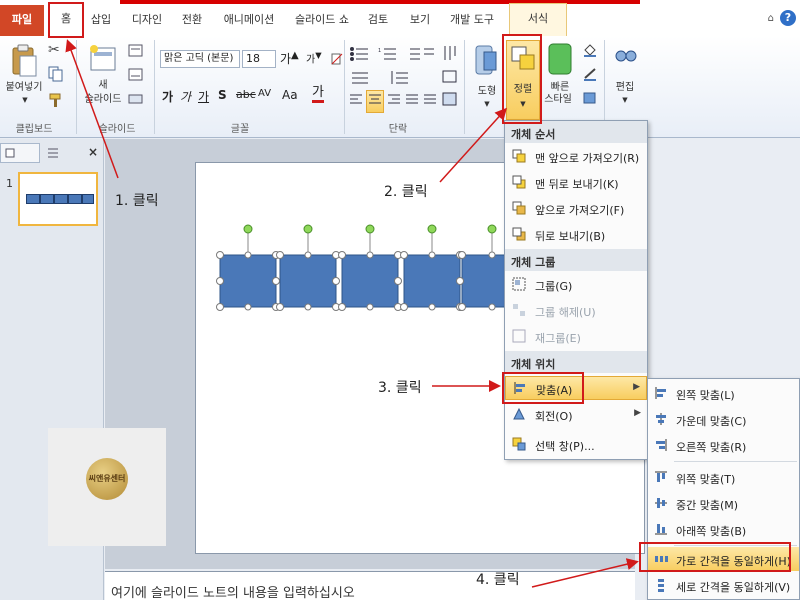  What do you see at coordinates (423, 55) in the screenshot?
I see `indent-icon` at bounding box center [423, 55].